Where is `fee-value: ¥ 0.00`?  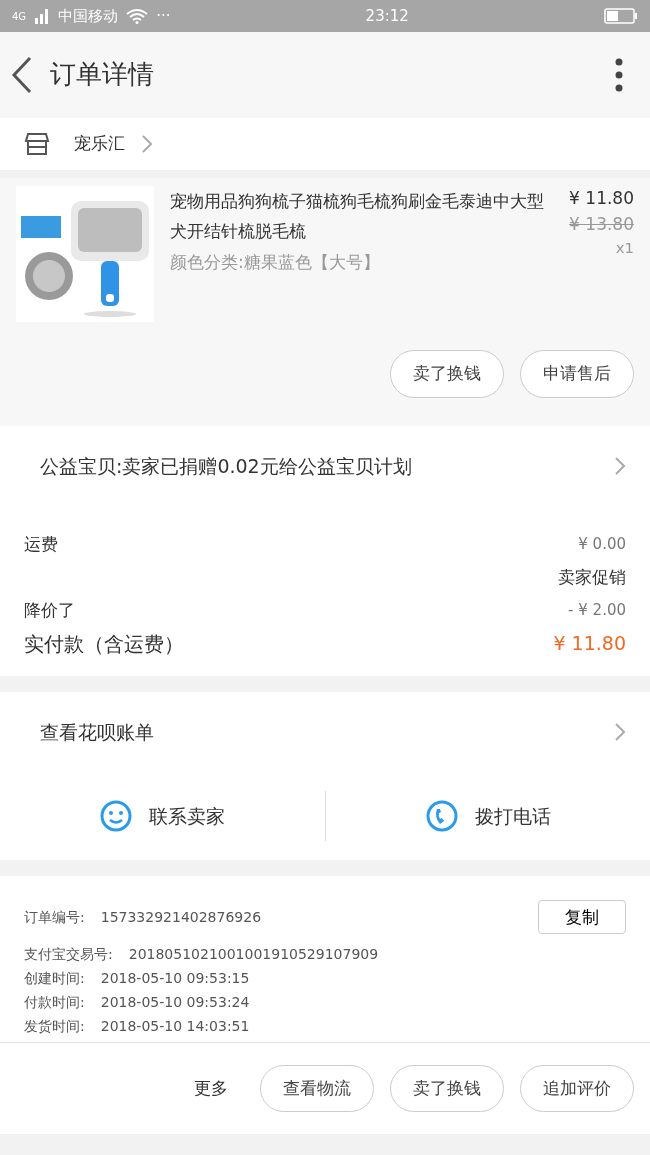 fee-value: ¥ 0.00 is located at coordinates (602, 545).